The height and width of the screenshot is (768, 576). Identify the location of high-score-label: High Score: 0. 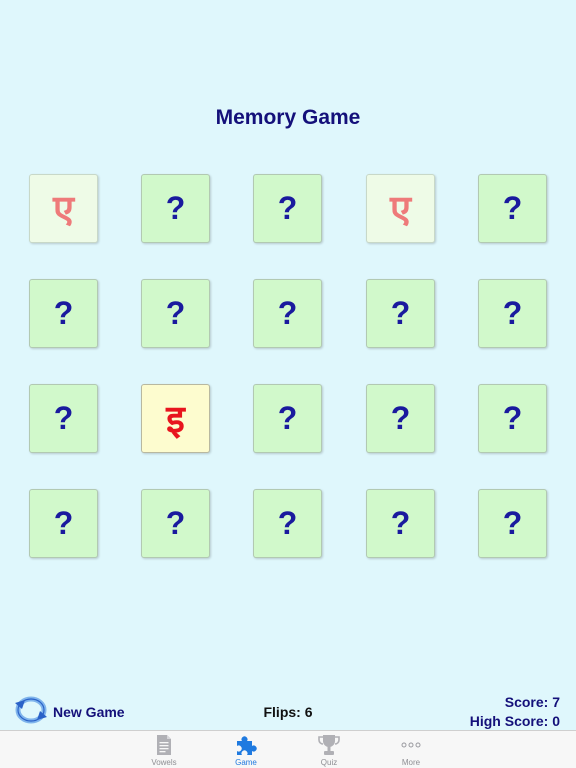
(514, 721).